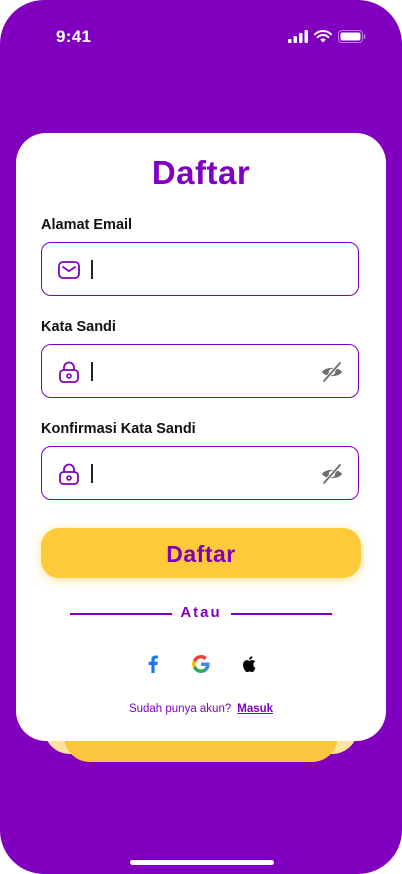  What do you see at coordinates (281, 614) in the screenshot?
I see `divider-line` at bounding box center [281, 614].